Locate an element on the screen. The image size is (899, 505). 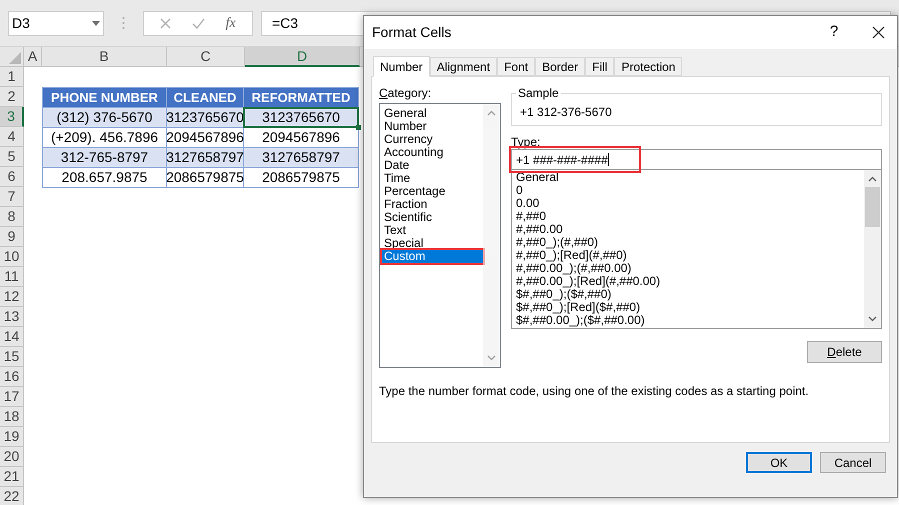
category-item: Text is located at coordinates (432, 230).